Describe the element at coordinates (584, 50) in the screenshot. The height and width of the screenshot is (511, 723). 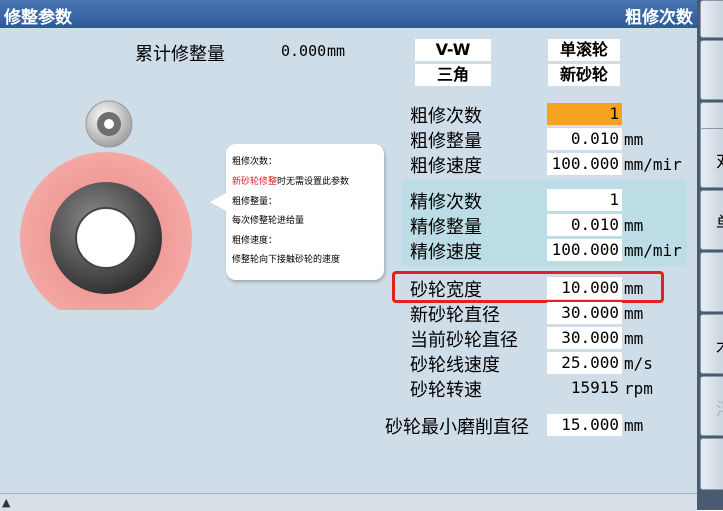
I see `wheel-type-select: 单滚轮` at that location.